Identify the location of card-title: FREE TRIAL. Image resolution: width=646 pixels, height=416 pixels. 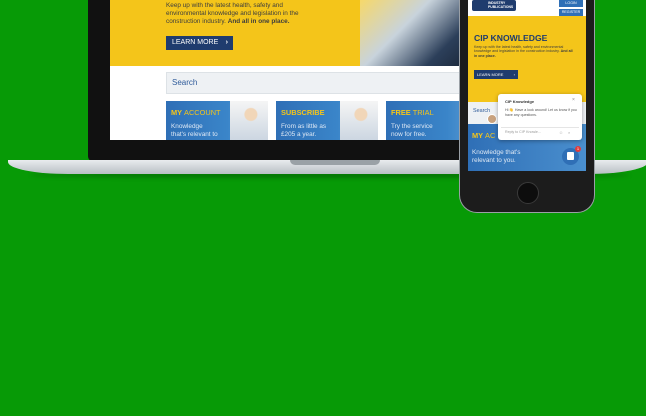
(412, 112).